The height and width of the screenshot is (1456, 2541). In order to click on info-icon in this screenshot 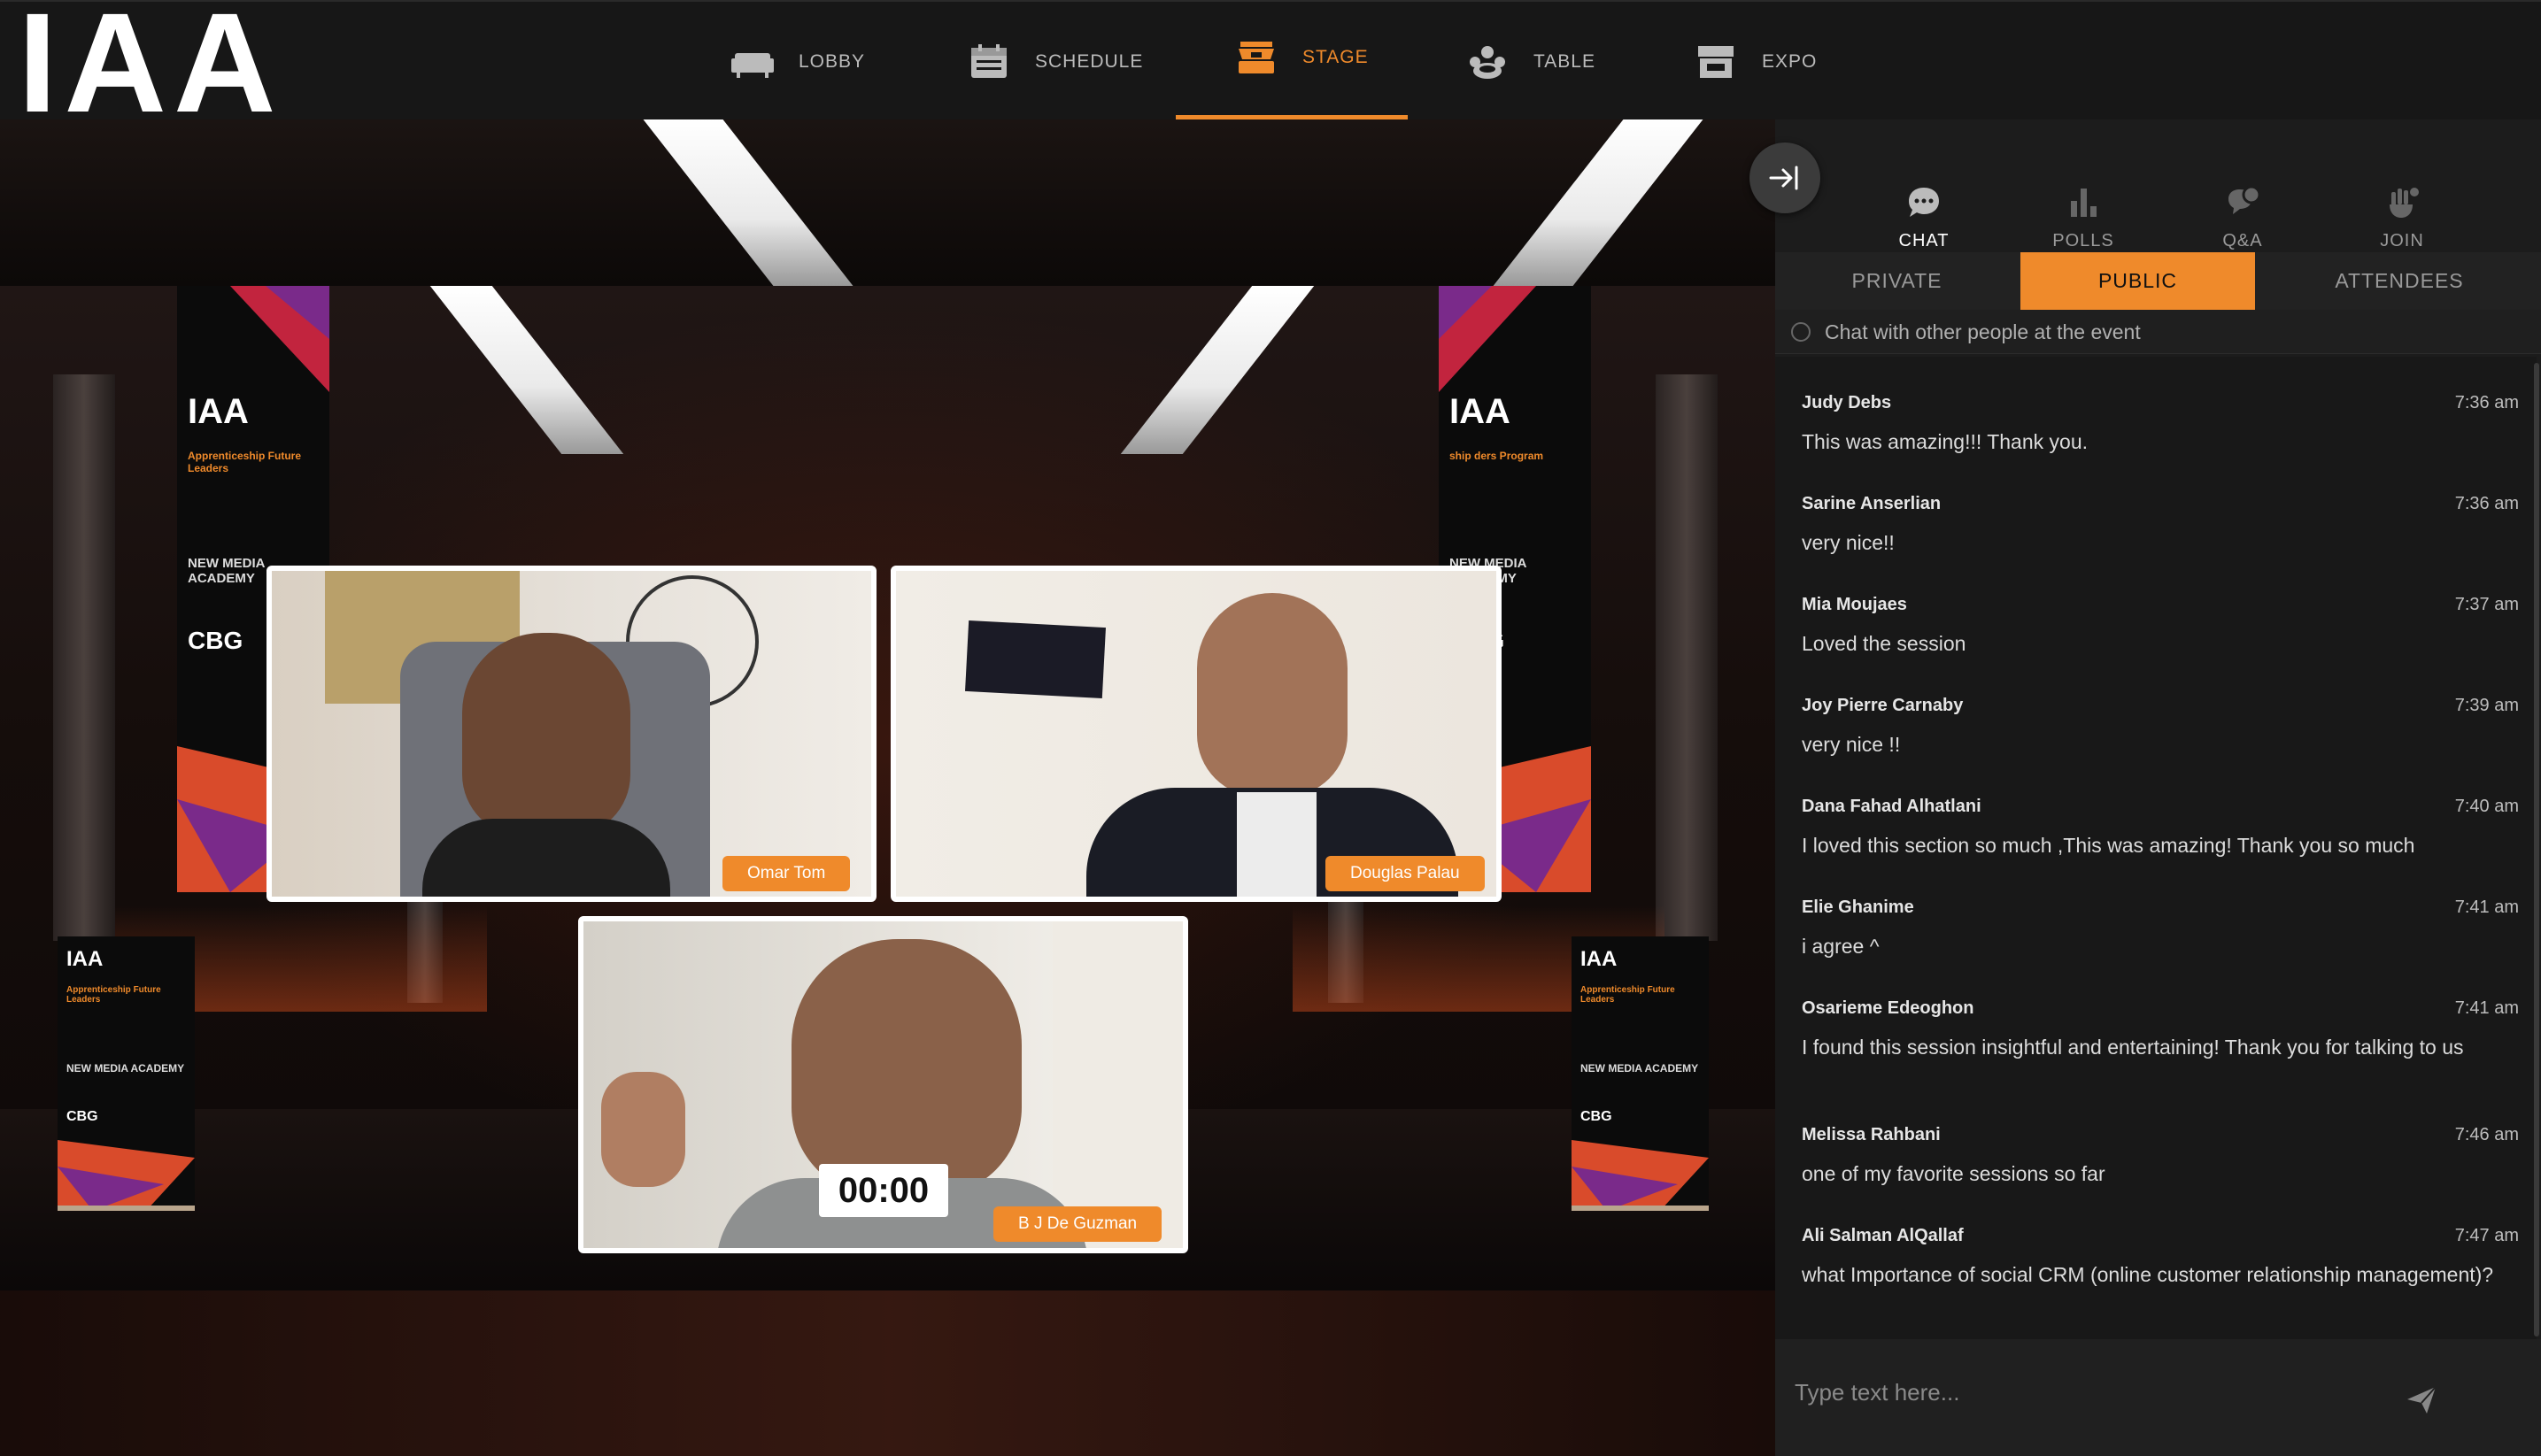, I will do `click(1801, 332)`.